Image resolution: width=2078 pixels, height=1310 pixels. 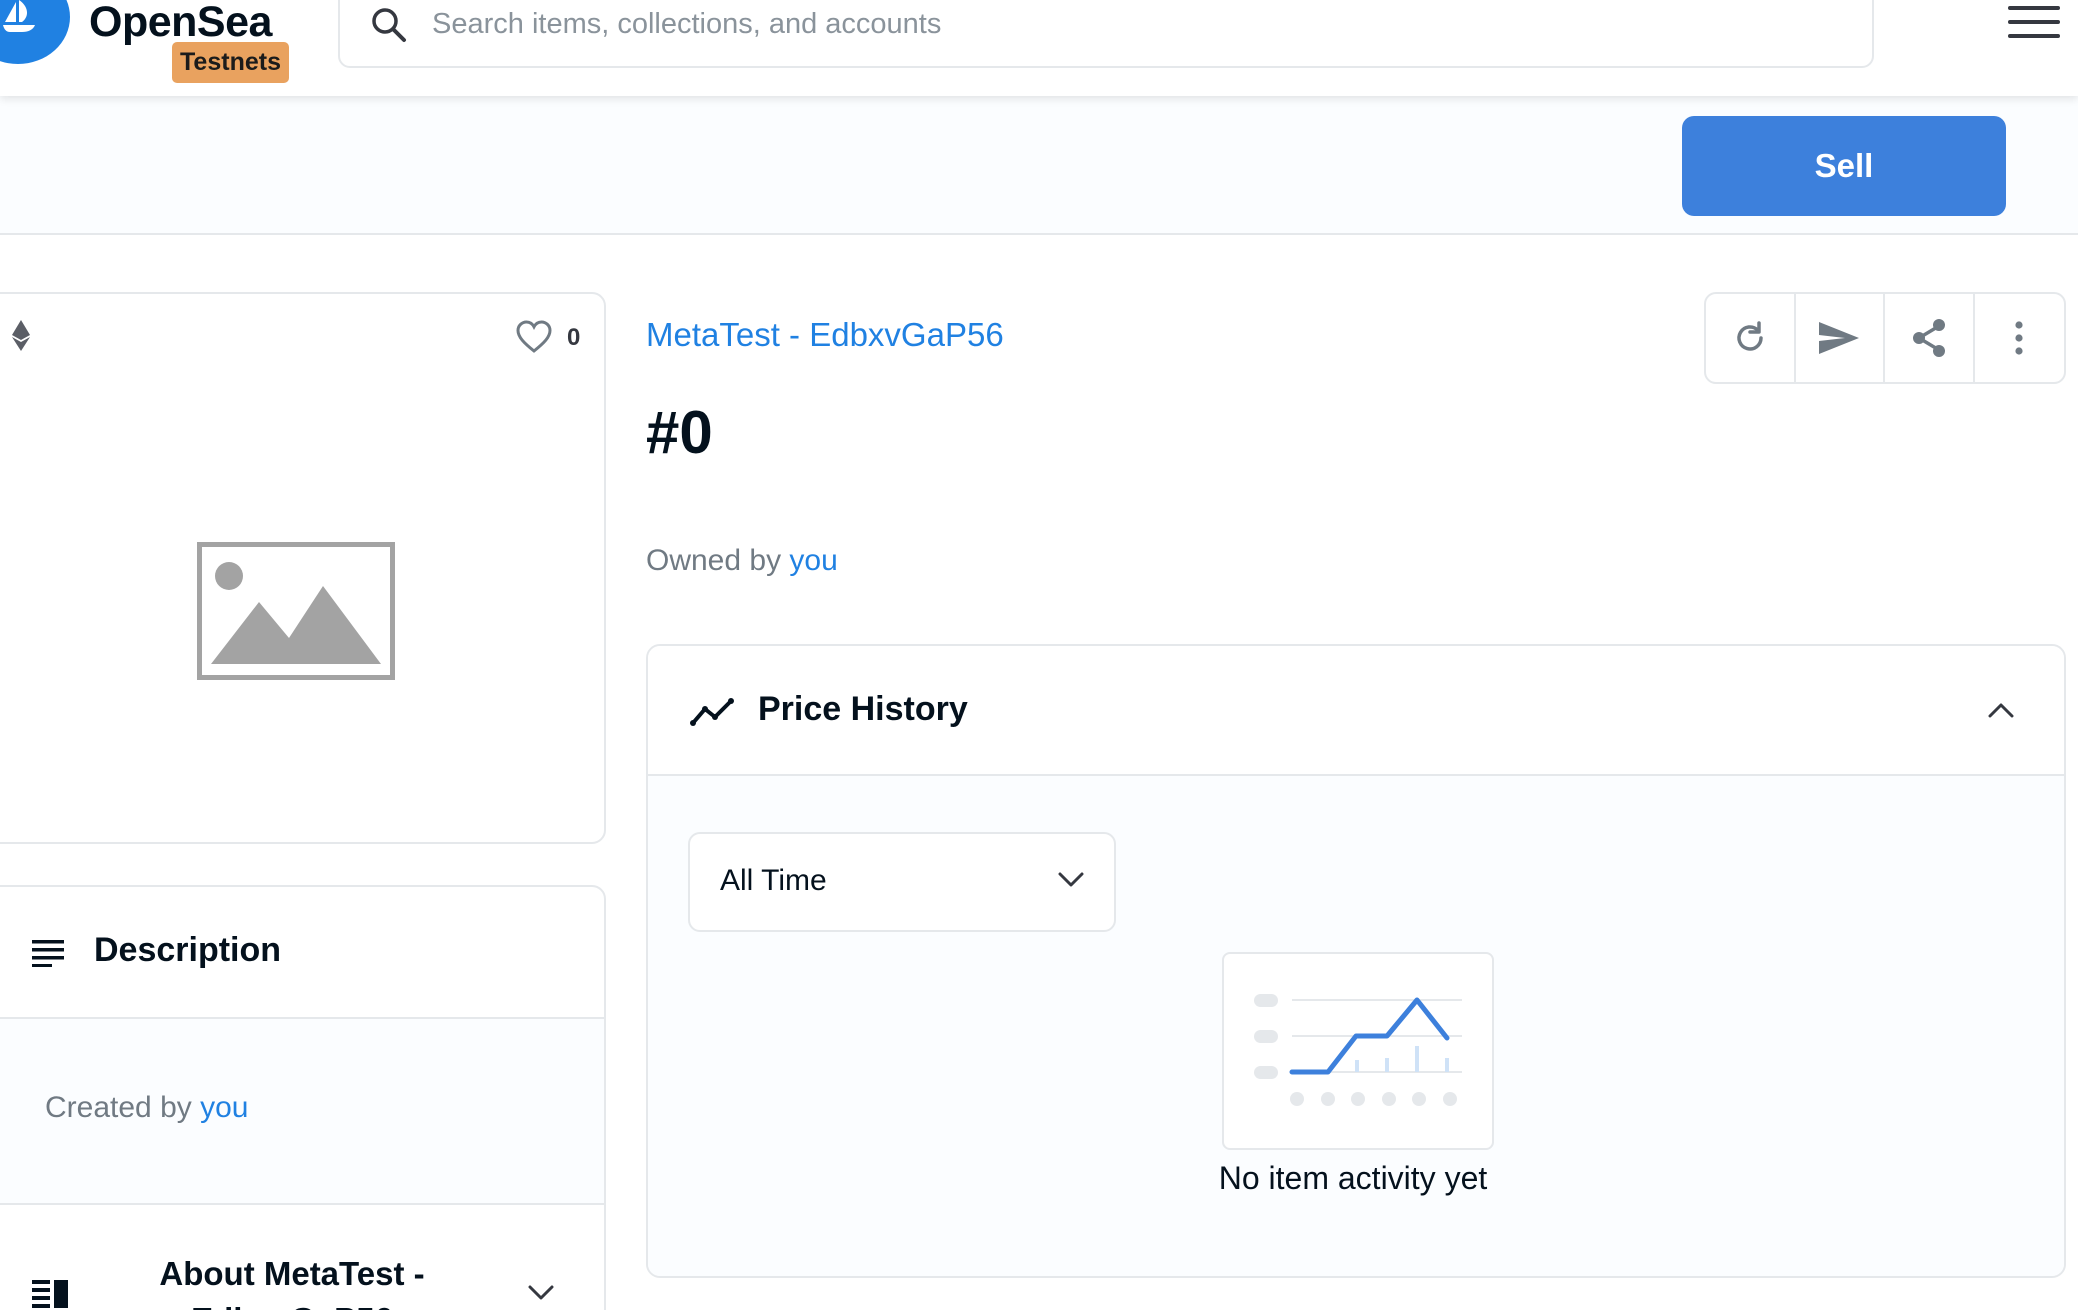 What do you see at coordinates (813, 560) in the screenshot?
I see `owner-link: you` at bounding box center [813, 560].